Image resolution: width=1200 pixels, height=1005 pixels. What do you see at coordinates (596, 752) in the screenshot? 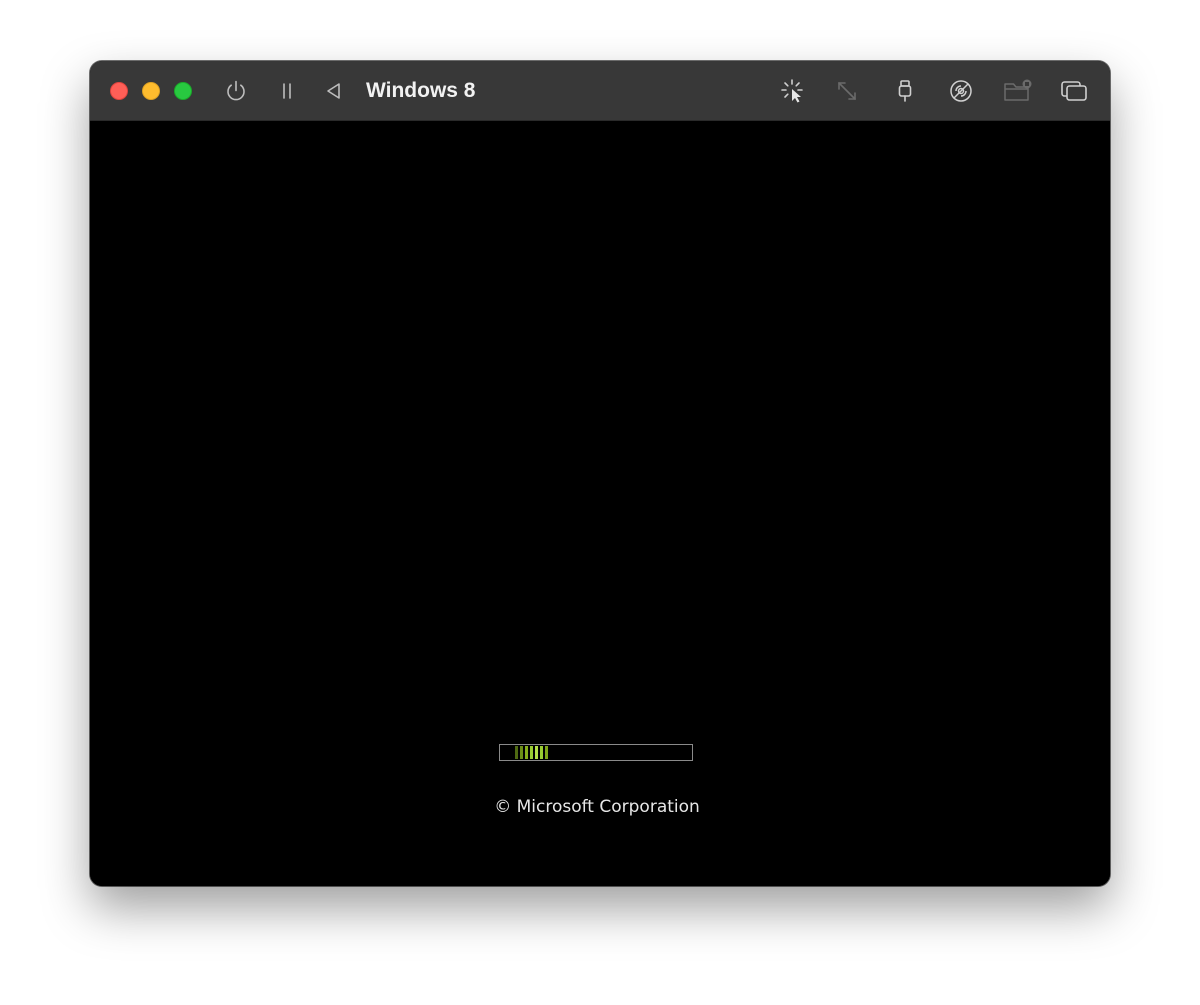
I see `boot-progress-bar` at bounding box center [596, 752].